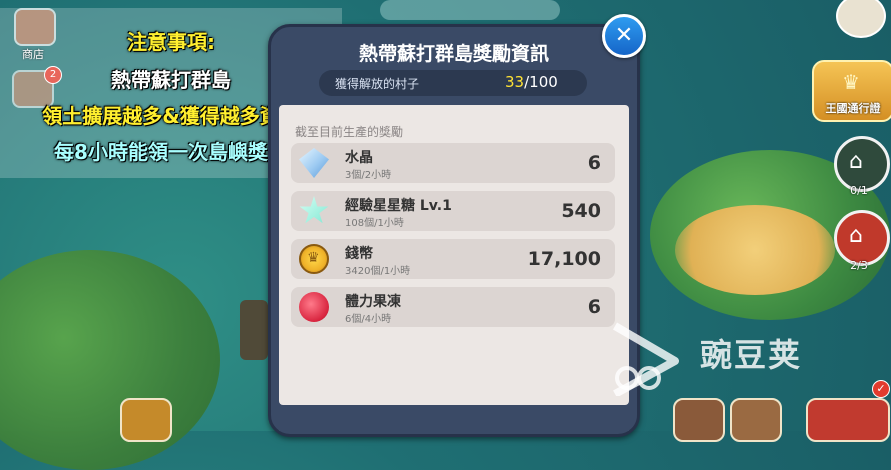 The image size is (891, 470). Describe the element at coordinates (349, 132) in the screenshot. I see `section-label: 截至目前生產的獎勵` at that location.